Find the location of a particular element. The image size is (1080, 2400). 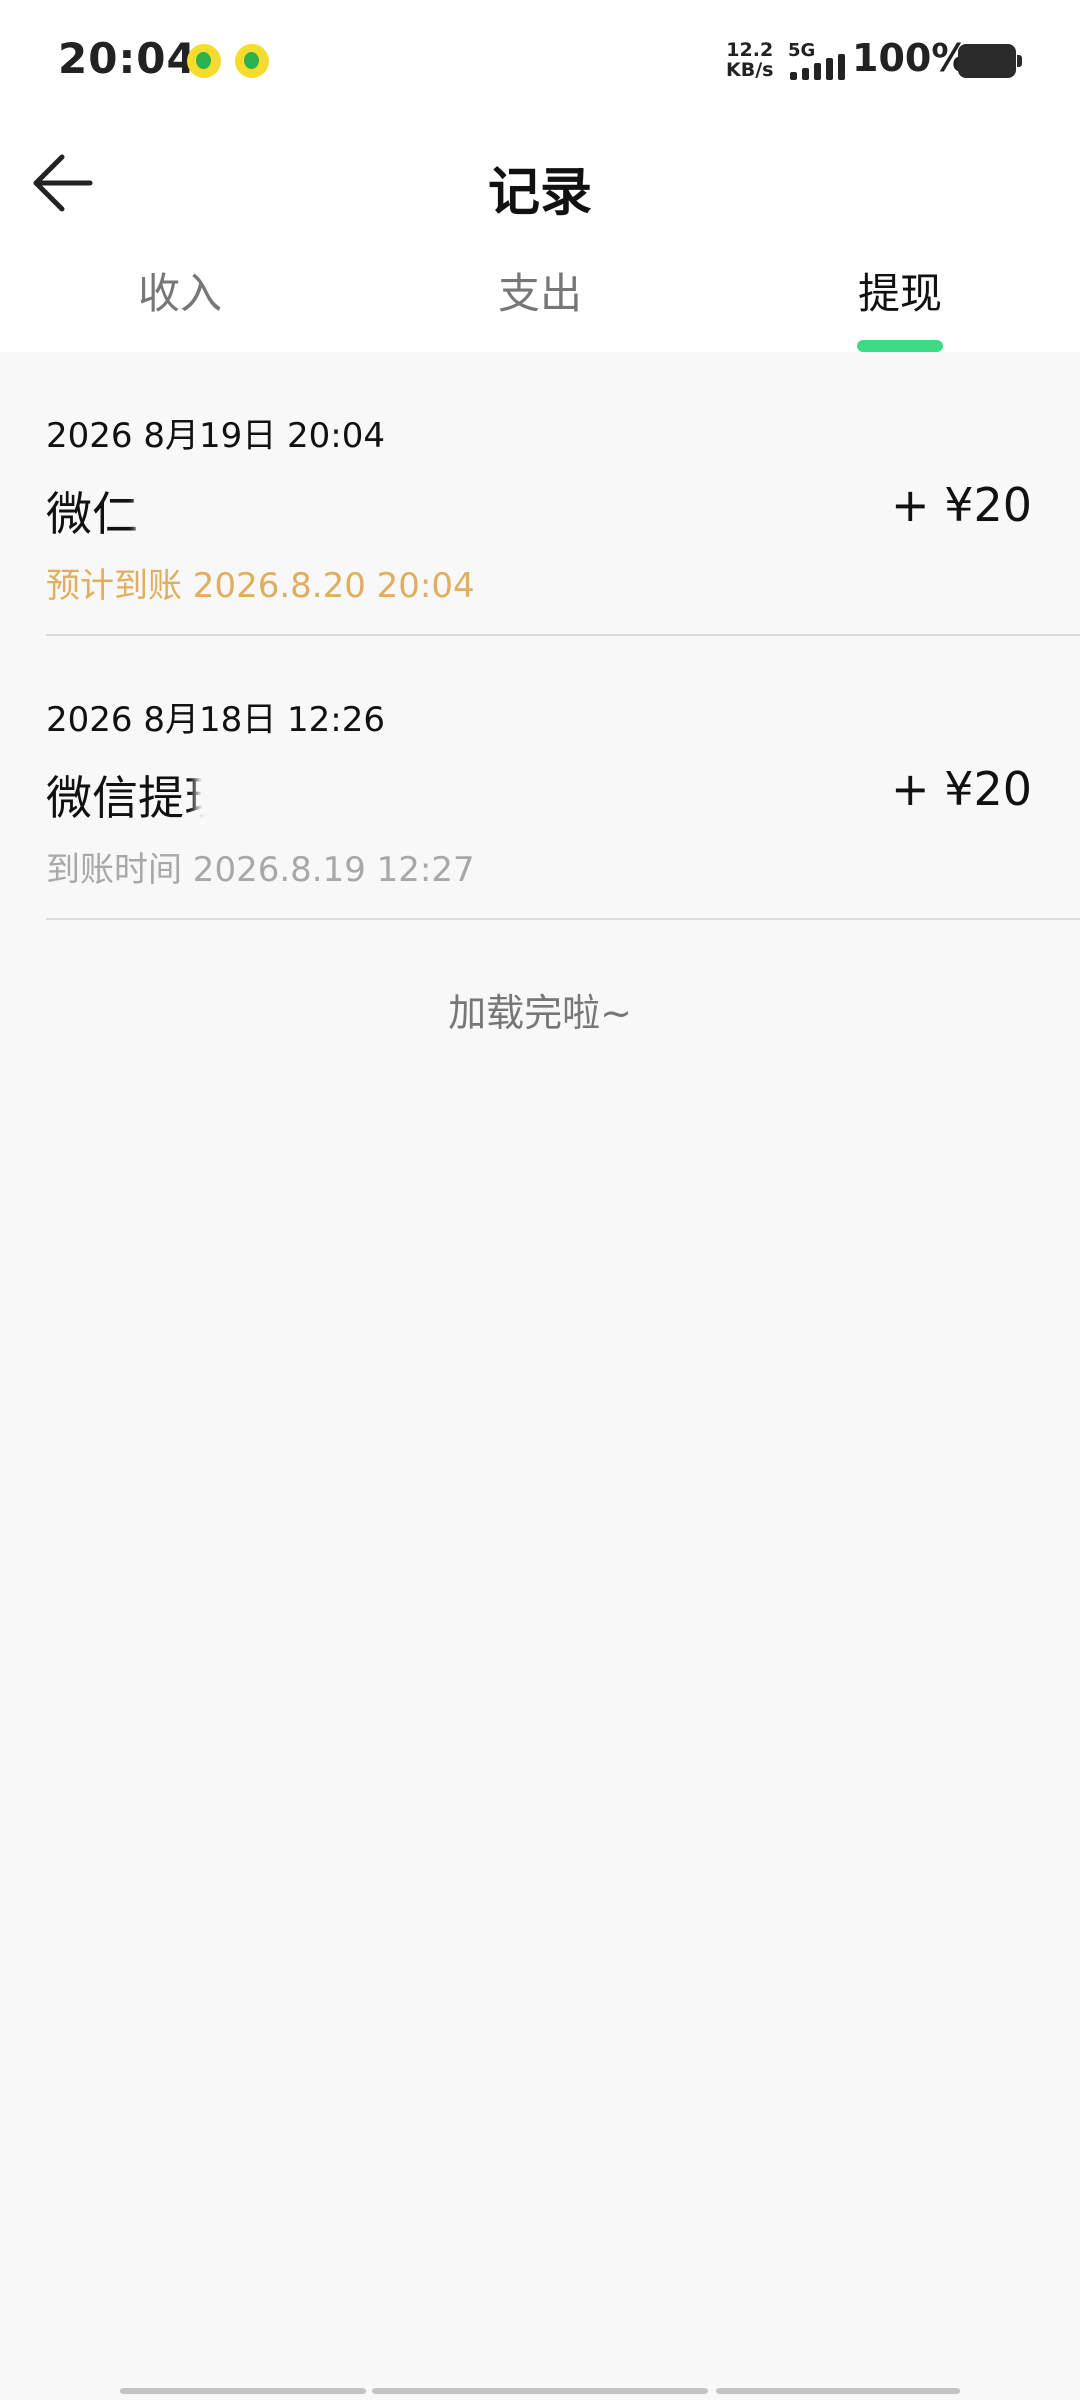

page-title: 记录 is located at coordinates (539, 193).